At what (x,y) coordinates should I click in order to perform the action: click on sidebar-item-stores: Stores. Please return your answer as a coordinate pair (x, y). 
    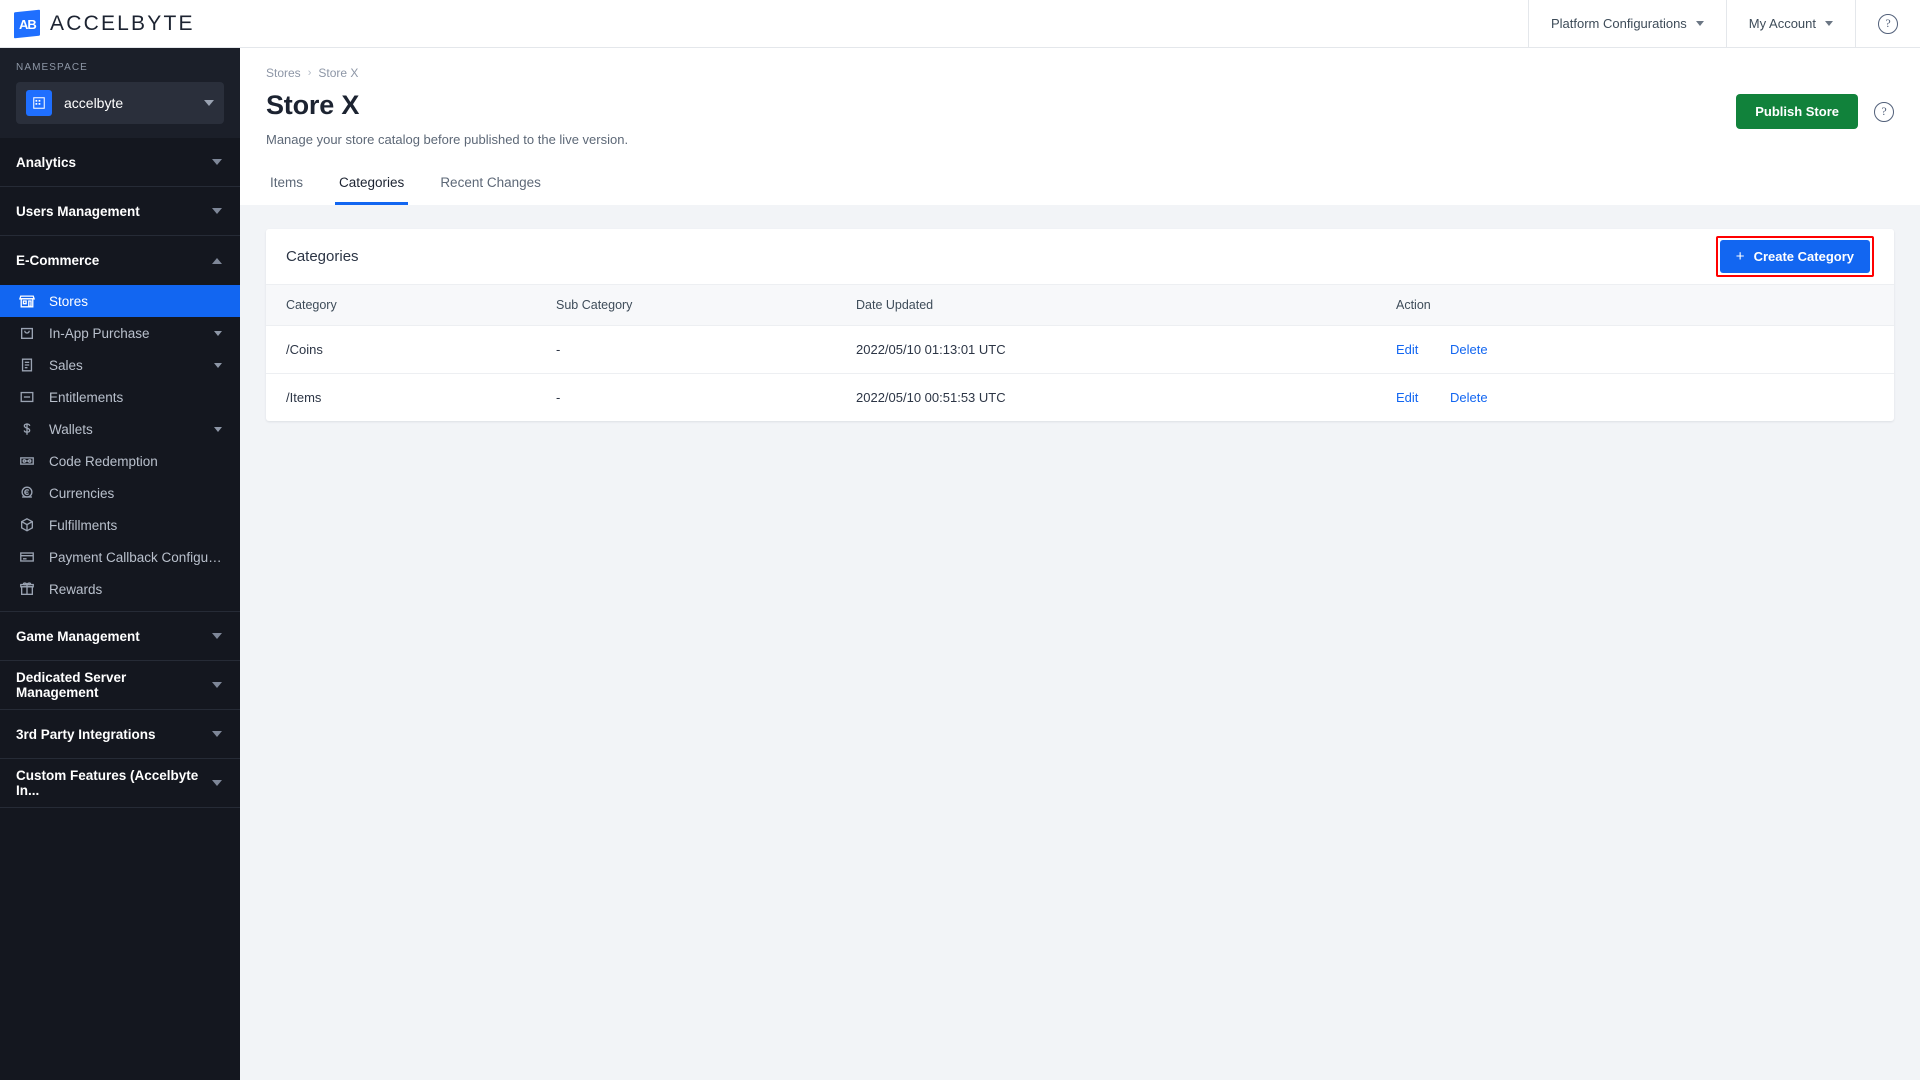
    Looking at the image, I should click on (120, 301).